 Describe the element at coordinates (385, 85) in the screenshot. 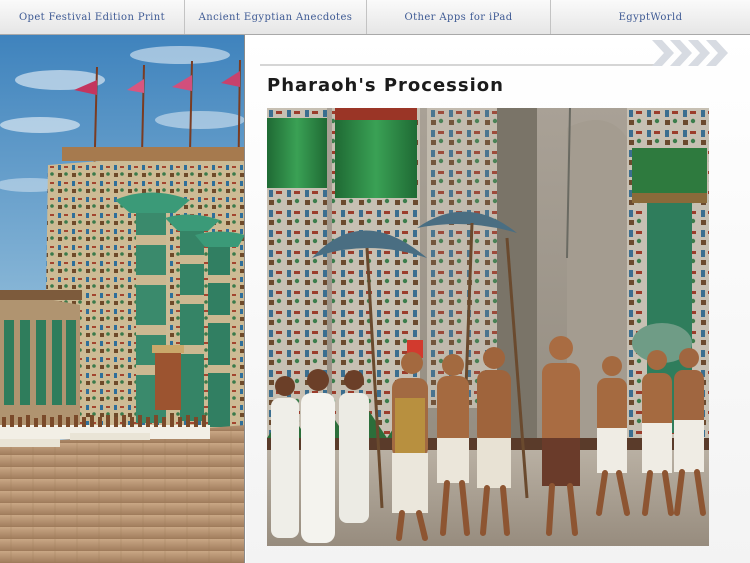

I see `page-title: Pharaoh's Procession` at that location.